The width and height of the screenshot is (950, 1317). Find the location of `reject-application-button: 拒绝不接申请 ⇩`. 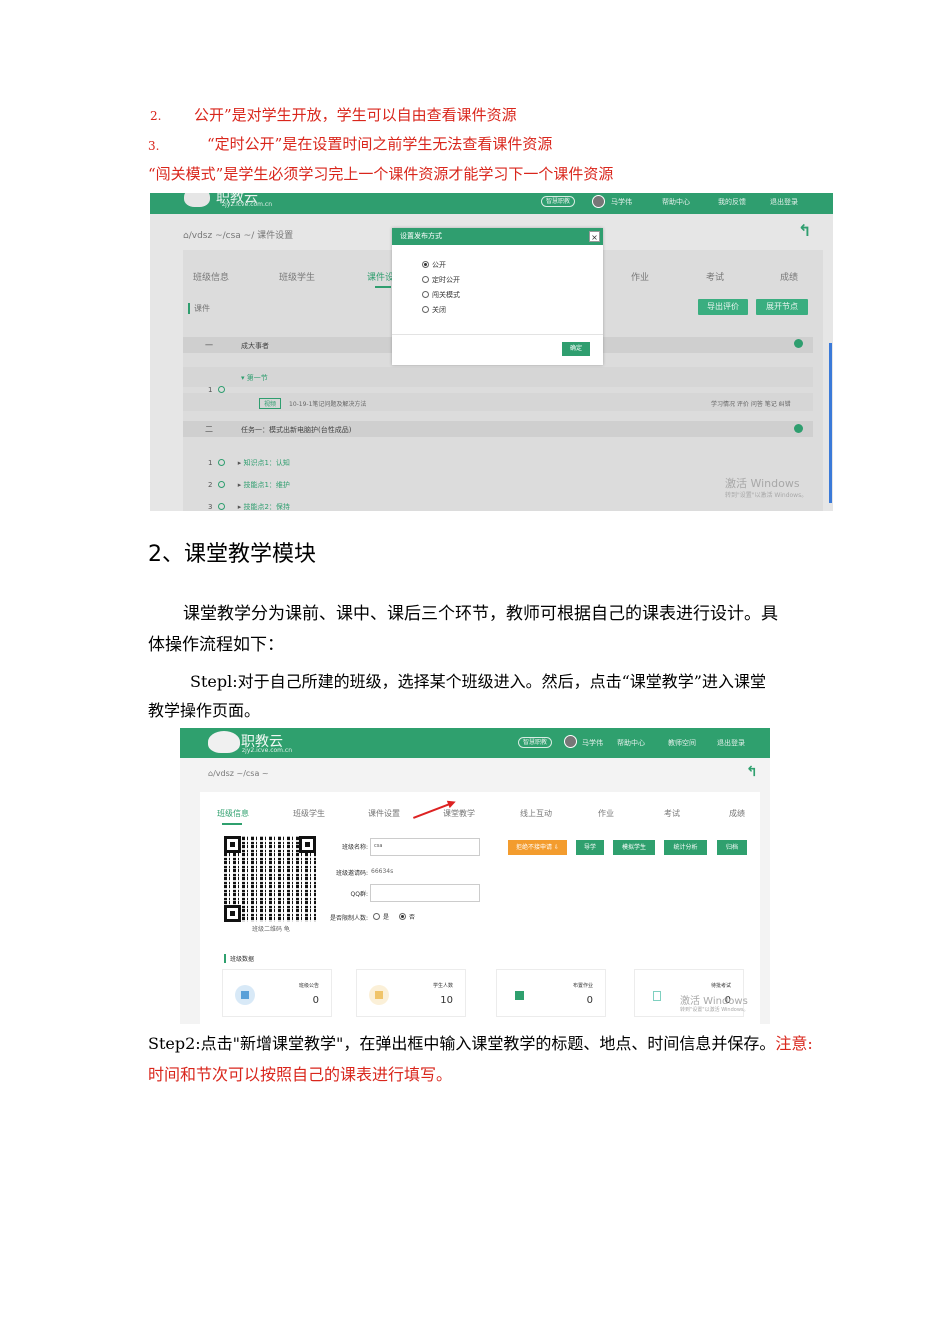

reject-application-button: 拒绝不接申请 ⇩ is located at coordinates (537, 847).